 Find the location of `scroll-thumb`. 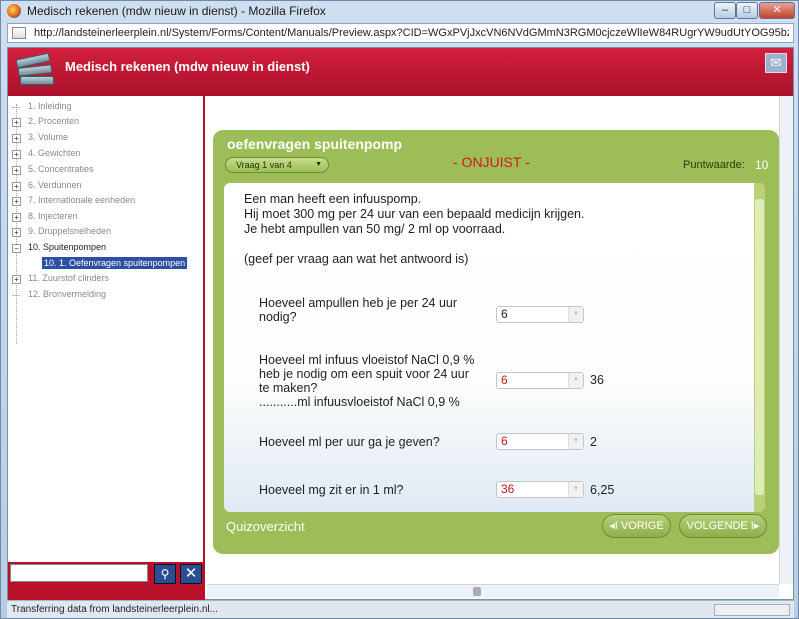

scroll-thumb is located at coordinates (477, 591).